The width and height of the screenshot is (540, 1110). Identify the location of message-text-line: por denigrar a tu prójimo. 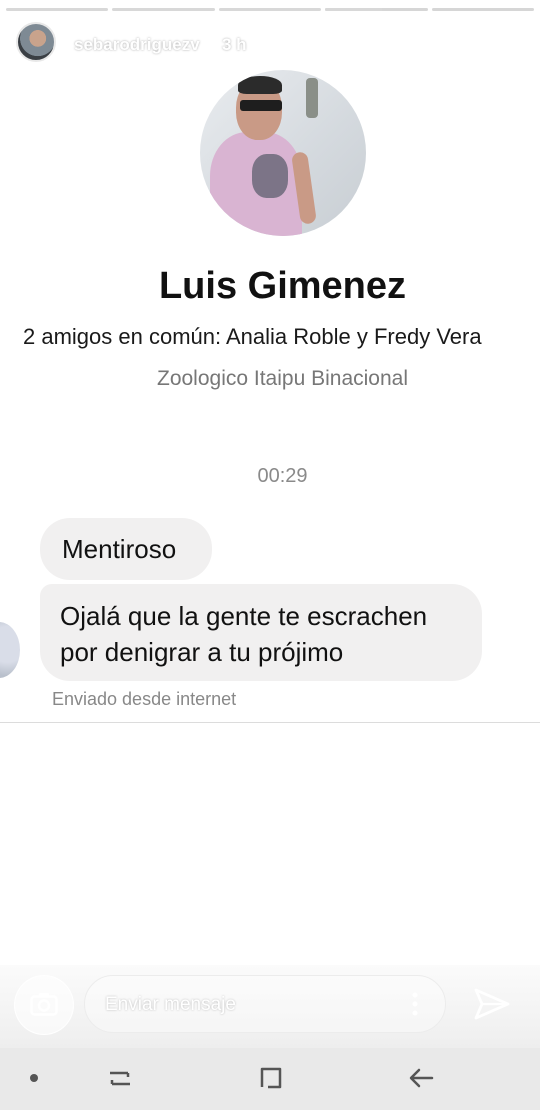
(202, 652).